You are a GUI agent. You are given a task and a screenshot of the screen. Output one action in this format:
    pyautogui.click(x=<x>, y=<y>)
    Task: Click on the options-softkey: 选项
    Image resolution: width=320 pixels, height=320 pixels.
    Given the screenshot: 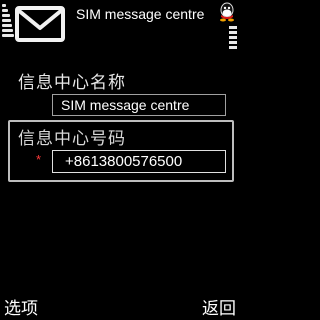 What is the action you would take?
    pyautogui.click(x=21, y=306)
    